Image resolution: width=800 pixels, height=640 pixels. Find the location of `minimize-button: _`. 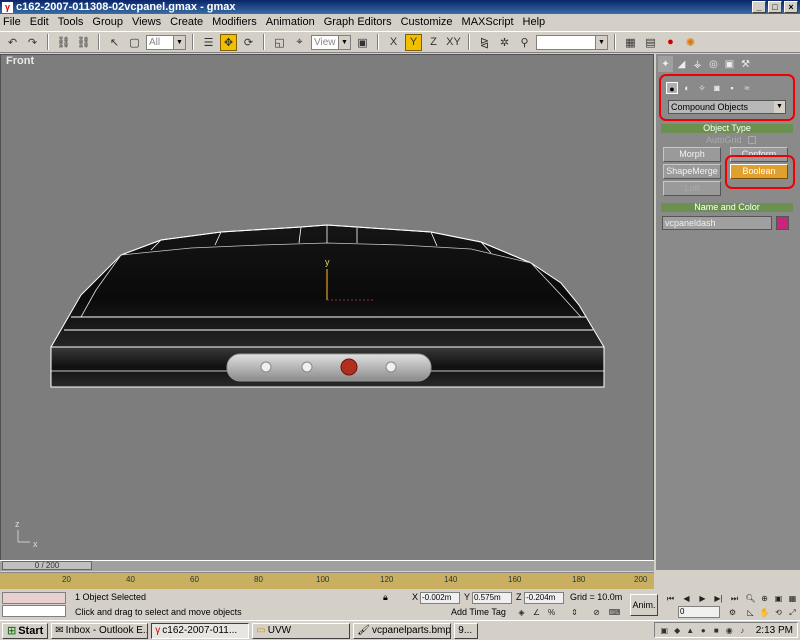

minimize-button: _ is located at coordinates (759, 7).